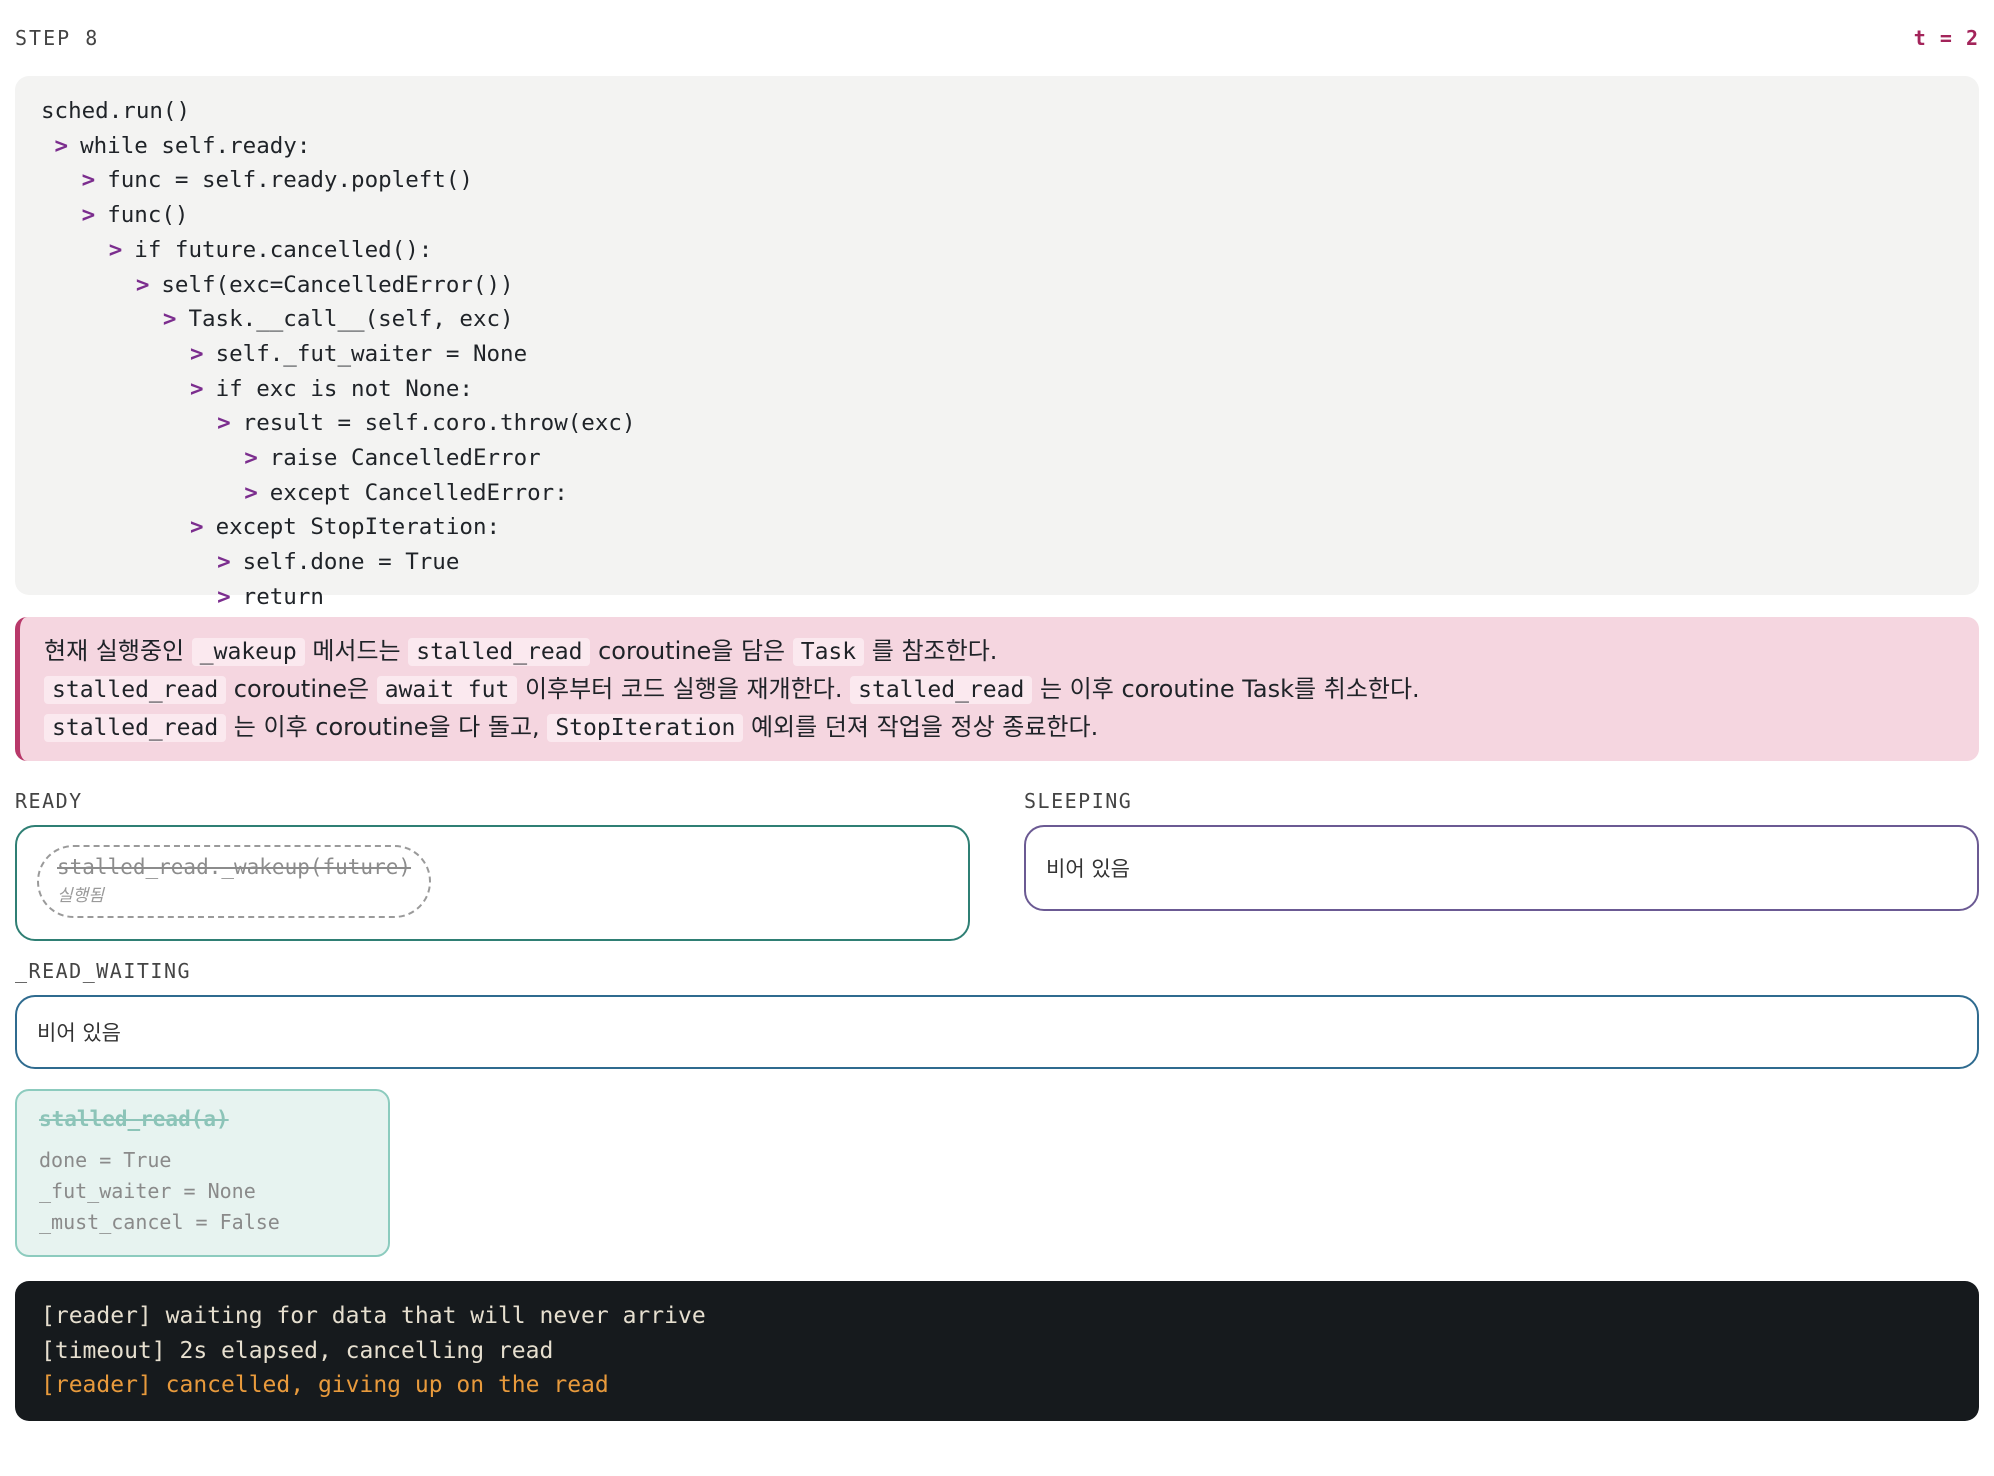 The width and height of the screenshot is (1994, 1476). I want to click on code-text: while self.ready:, so click(195, 145).